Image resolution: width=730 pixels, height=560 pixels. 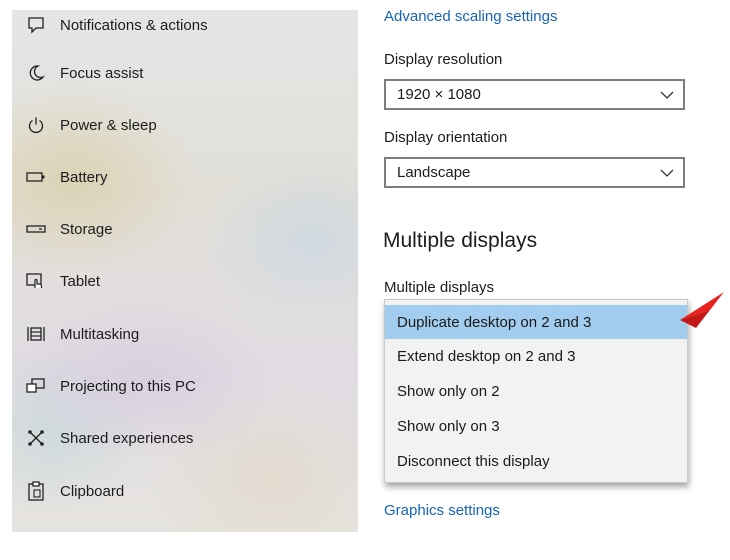 I want to click on option-show-only-3: Show only on 3, so click(x=536, y=426).